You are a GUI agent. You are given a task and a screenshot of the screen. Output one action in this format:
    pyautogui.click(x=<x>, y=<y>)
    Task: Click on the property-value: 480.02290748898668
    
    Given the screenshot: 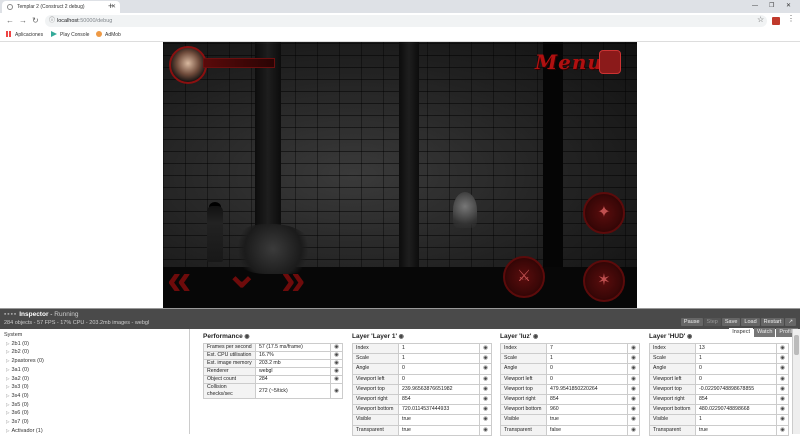 What is the action you would take?
    pyautogui.click(x=736, y=410)
    